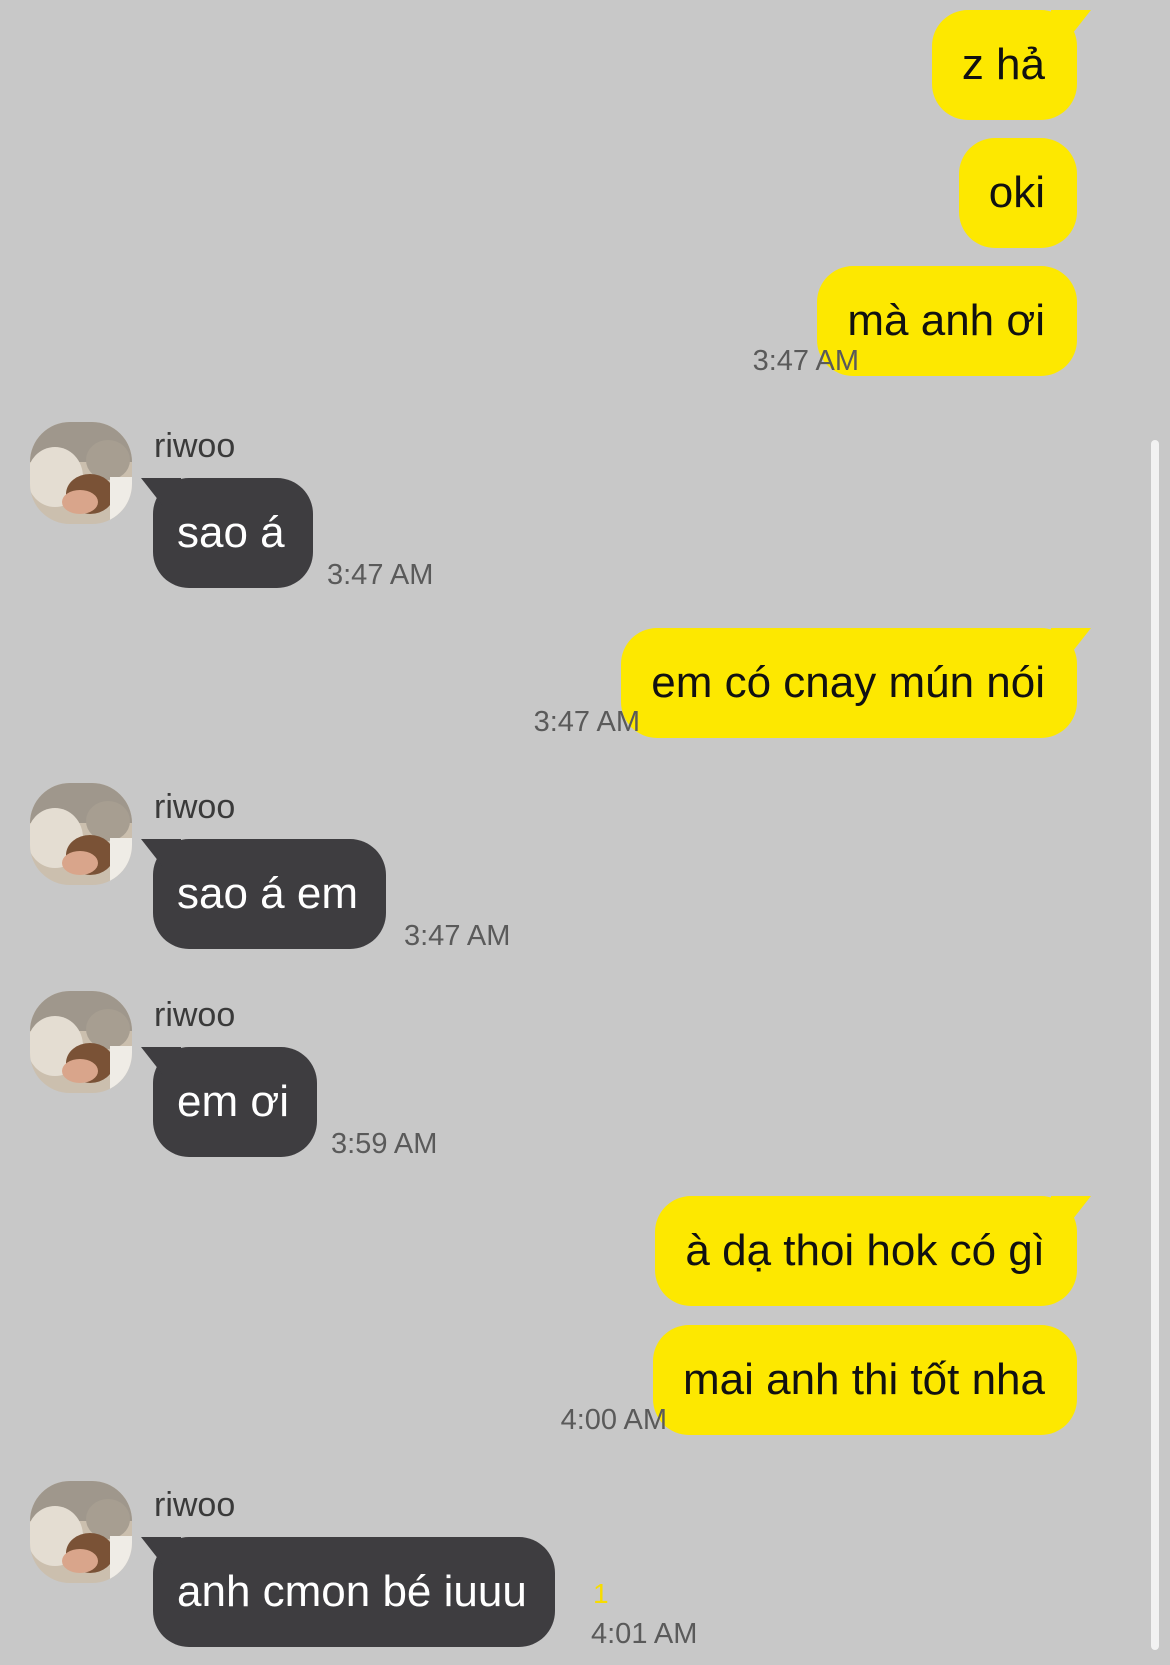 This screenshot has width=1170, height=1665. What do you see at coordinates (601, 1593) in the screenshot?
I see `unread-count: 1` at bounding box center [601, 1593].